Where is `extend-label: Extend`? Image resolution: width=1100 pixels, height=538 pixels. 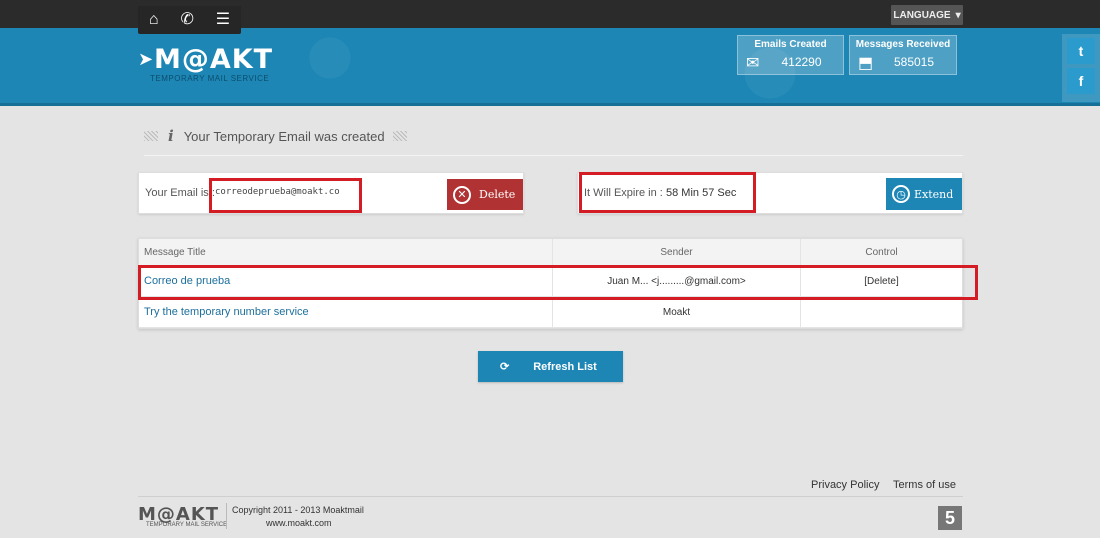
extend-label: Extend is located at coordinates (934, 194).